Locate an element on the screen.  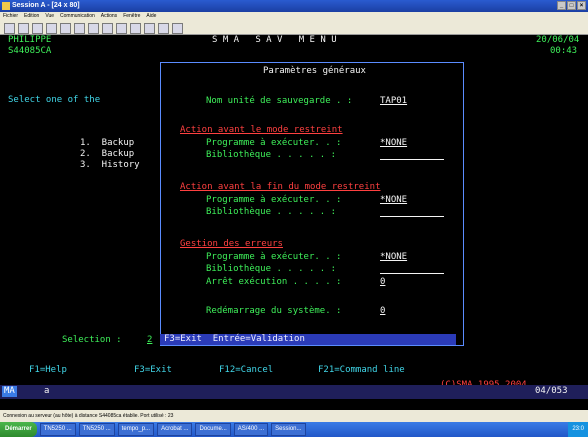
dialog-title: Paramètres généraux is located at coordinates (314, 71).